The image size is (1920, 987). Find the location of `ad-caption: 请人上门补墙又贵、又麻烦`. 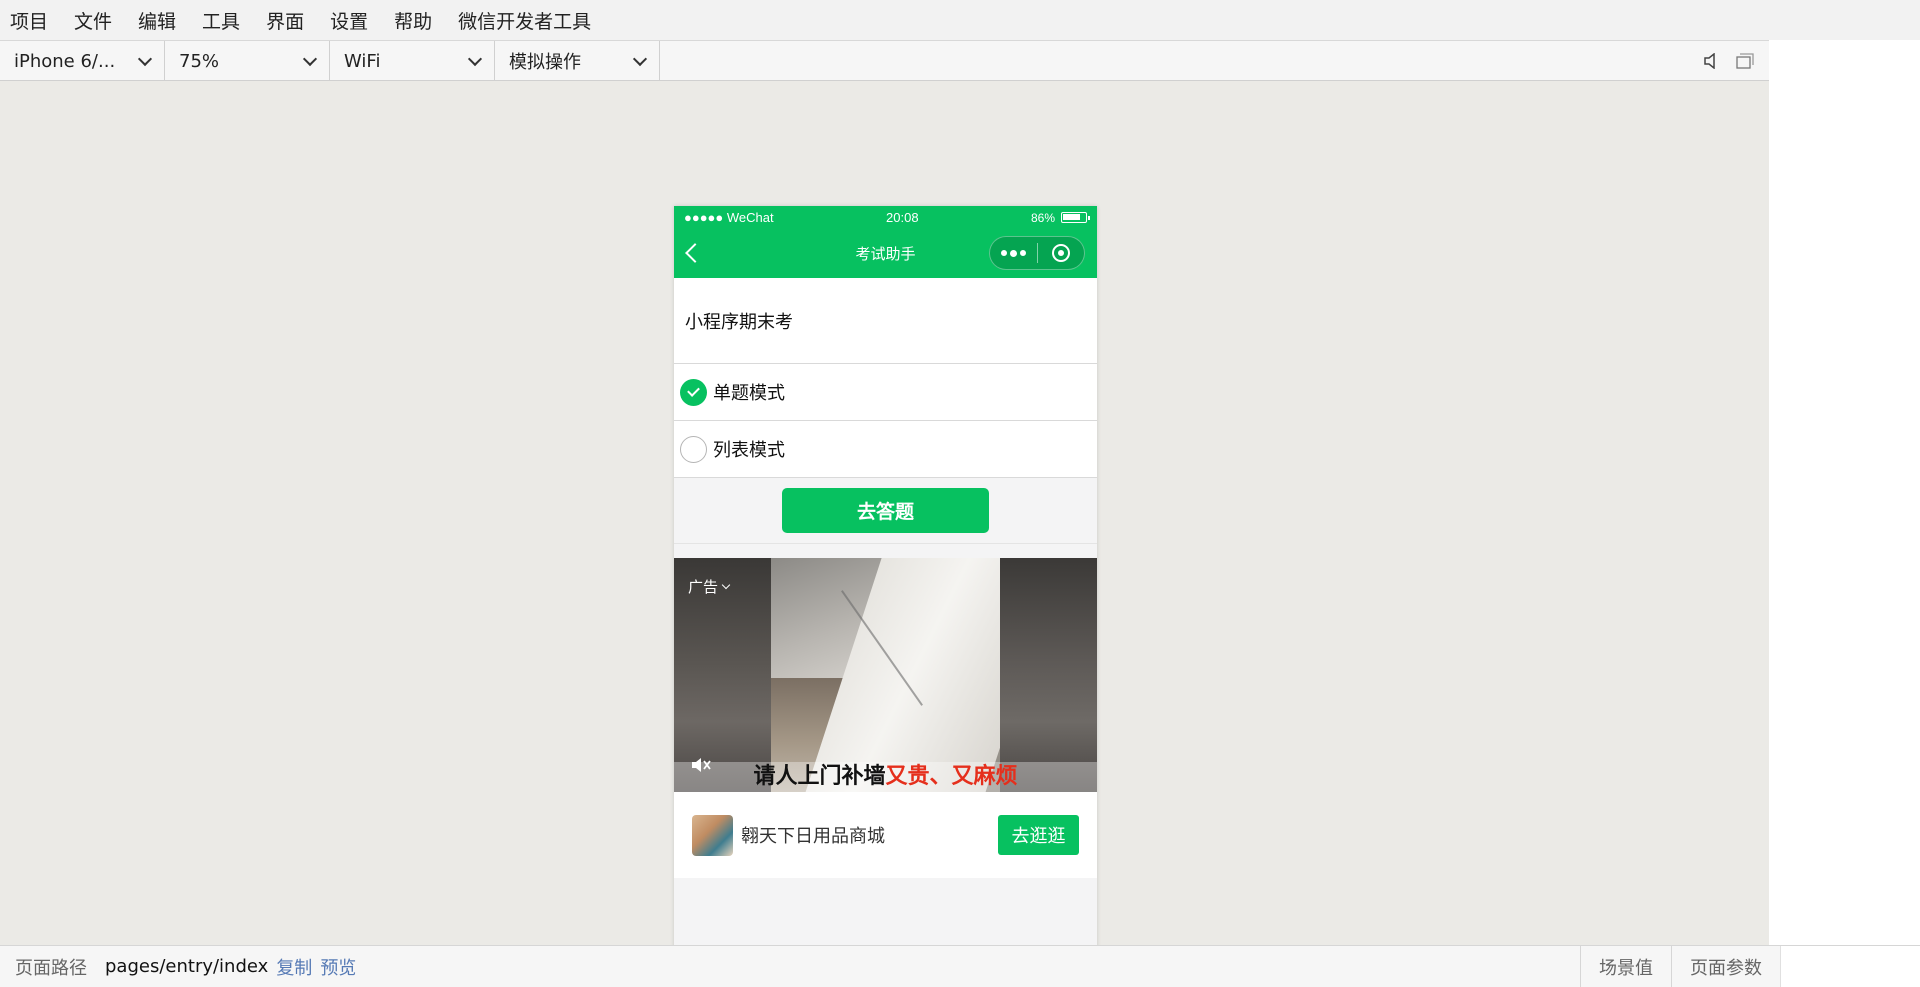

ad-caption: 请人上门补墙又贵、又麻烦 is located at coordinates (885, 774).